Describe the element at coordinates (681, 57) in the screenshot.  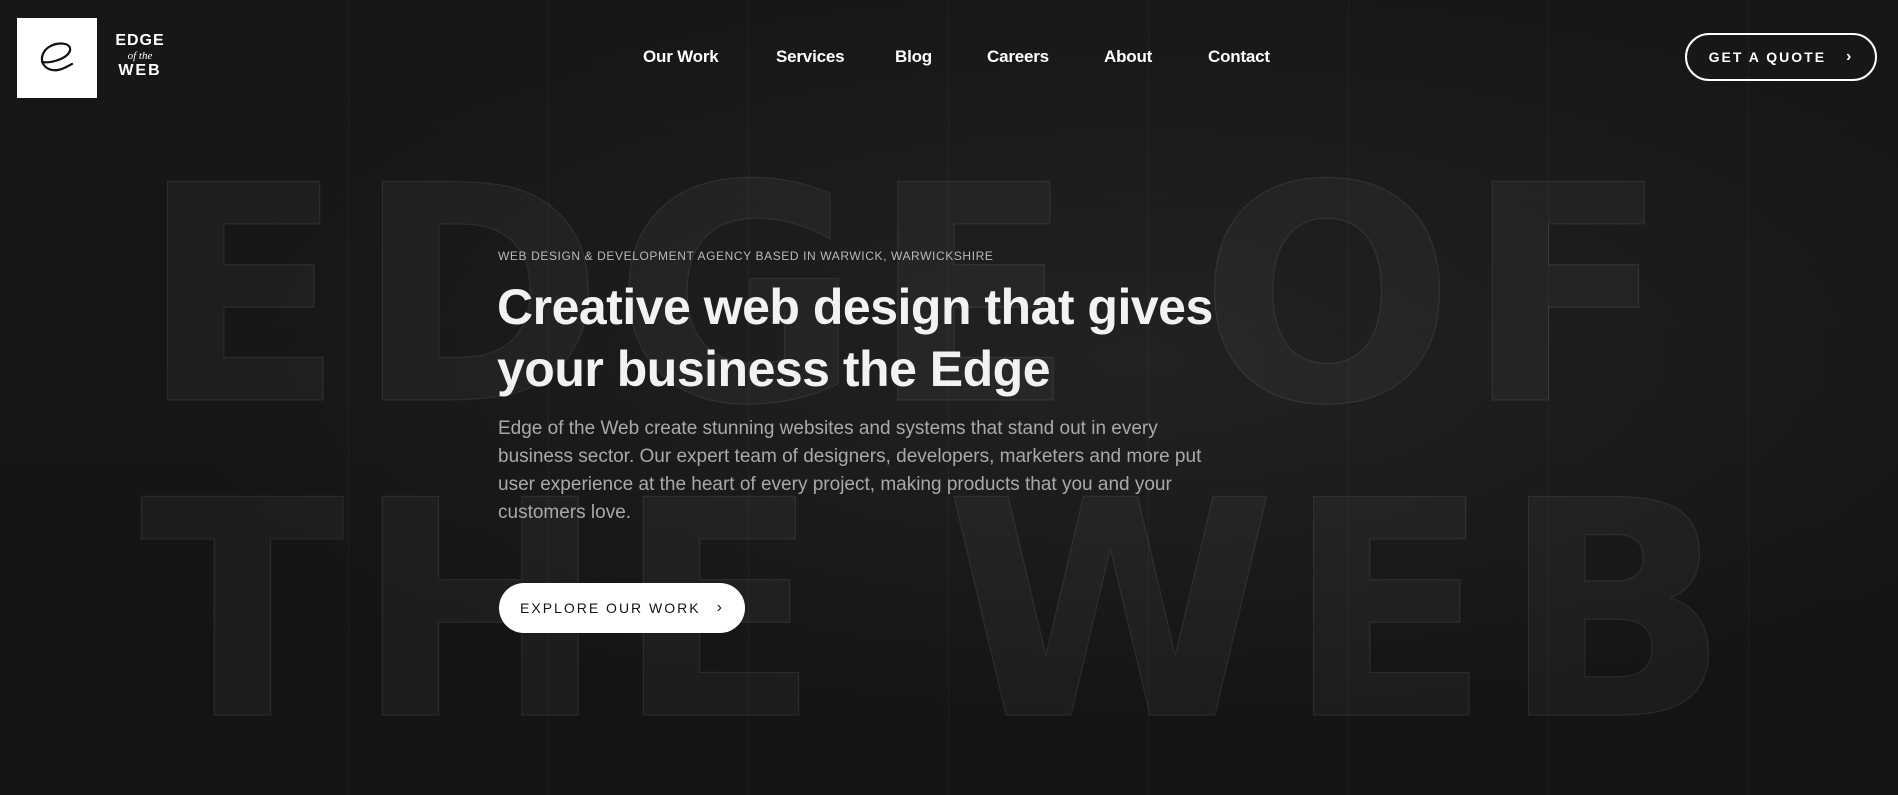
I see `nav-item-our-work: Our Work` at that location.